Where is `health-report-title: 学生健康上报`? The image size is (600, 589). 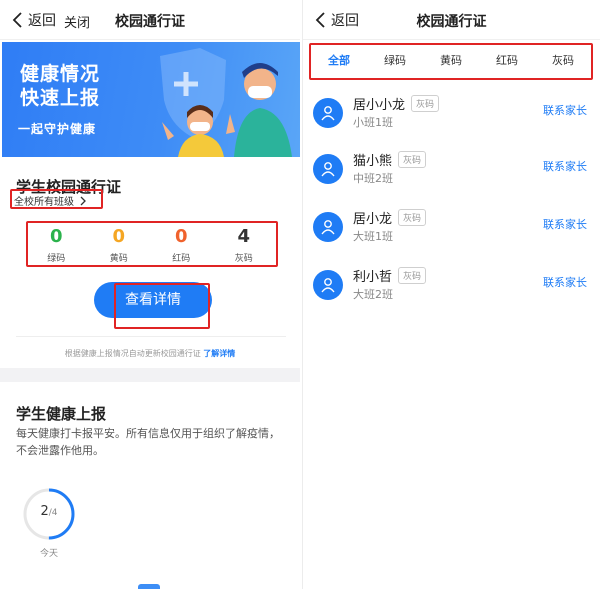
health-report-title: 学生健康上报 is located at coordinates (61, 414).